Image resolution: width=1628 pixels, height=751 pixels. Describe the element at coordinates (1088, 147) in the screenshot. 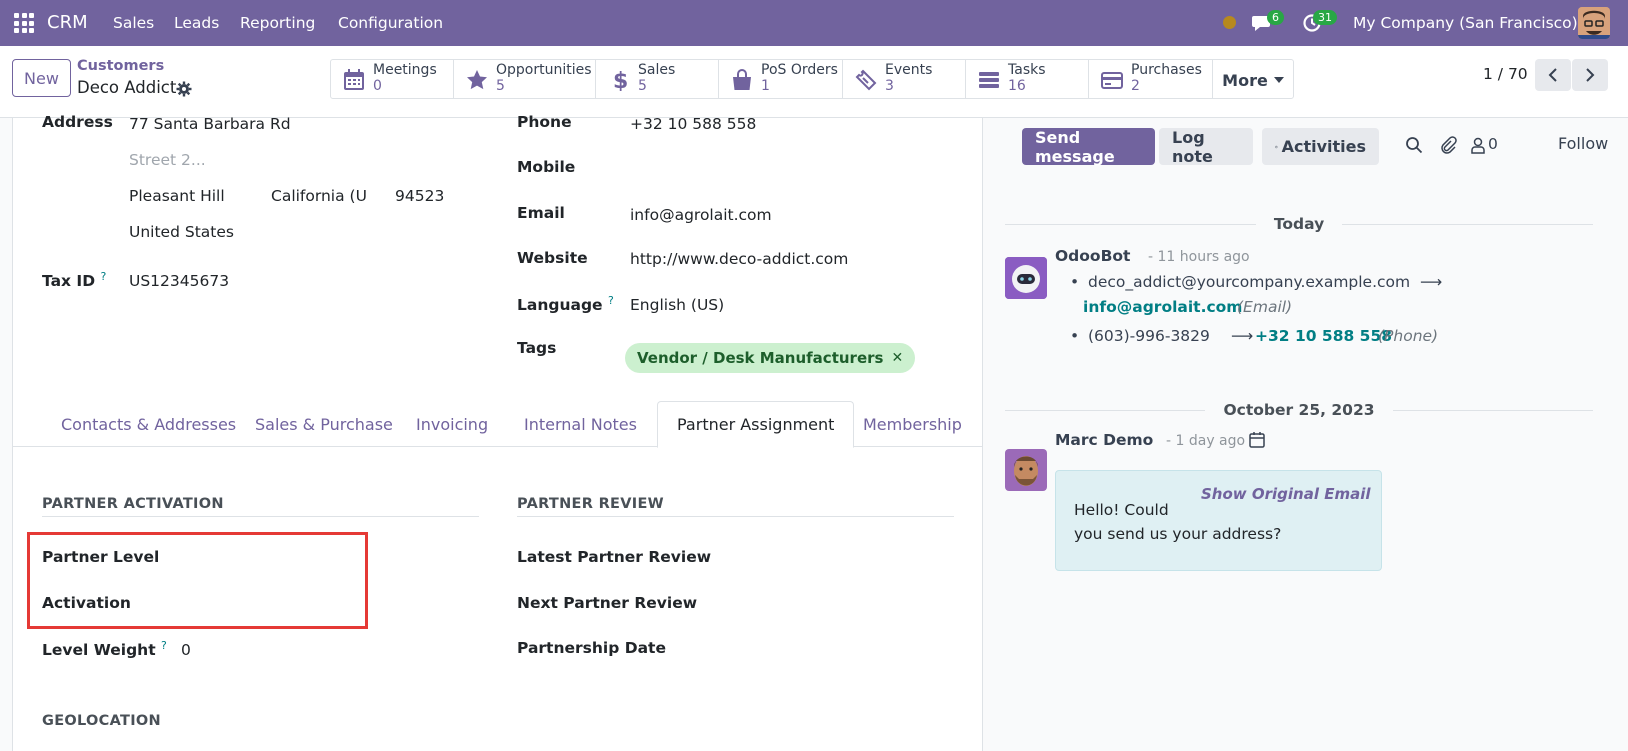

I see `send-message-button: Send message` at that location.